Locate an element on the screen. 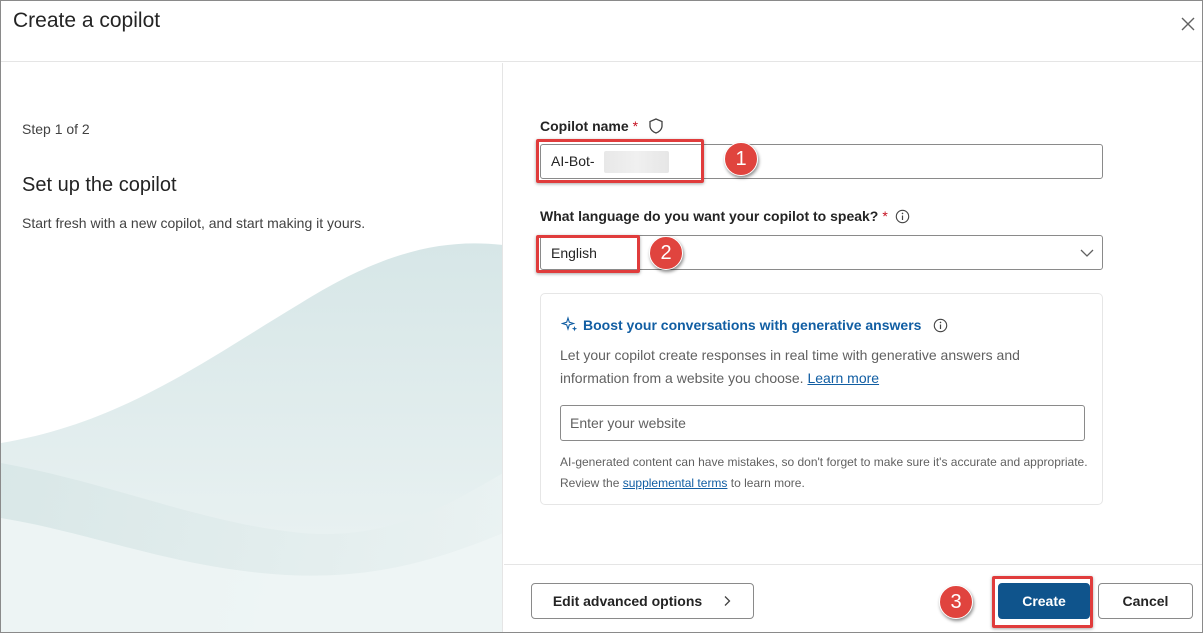 This screenshot has height=633, width=1203. annotation-highlight-create is located at coordinates (1042, 602).